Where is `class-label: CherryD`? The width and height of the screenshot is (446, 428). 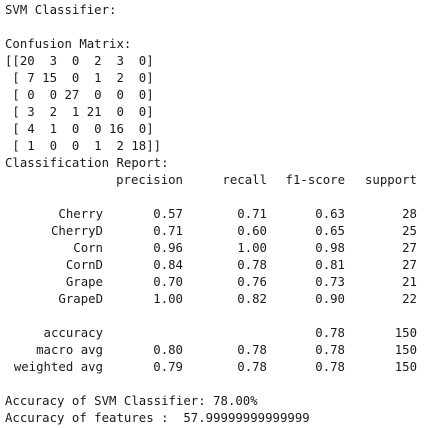
class-label: CherryD is located at coordinates (76, 231).